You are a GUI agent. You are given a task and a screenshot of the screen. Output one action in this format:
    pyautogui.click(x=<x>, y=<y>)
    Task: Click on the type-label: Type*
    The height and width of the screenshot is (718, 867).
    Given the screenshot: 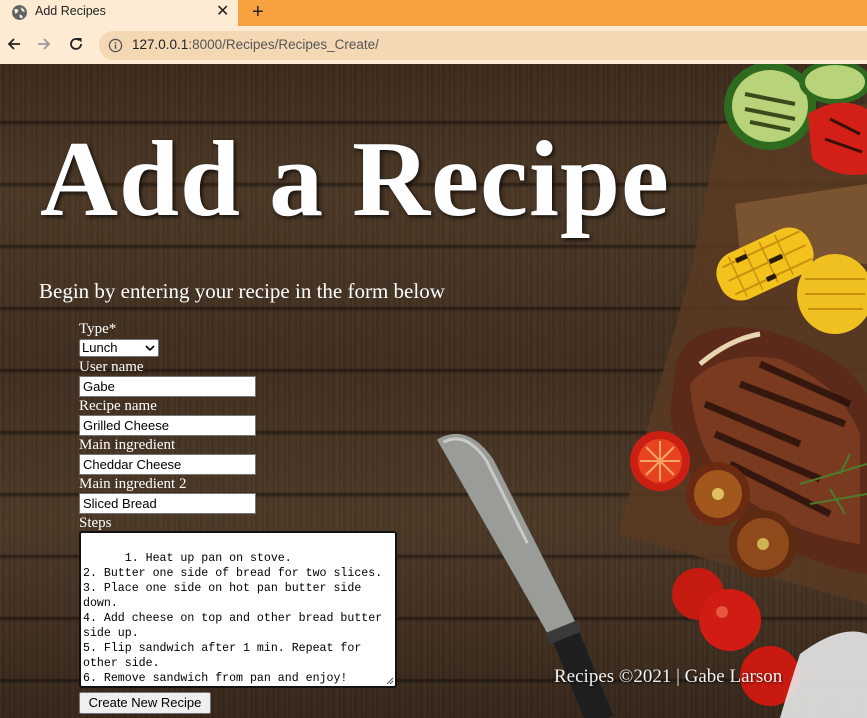 What is the action you would take?
    pyautogui.click(x=98, y=329)
    